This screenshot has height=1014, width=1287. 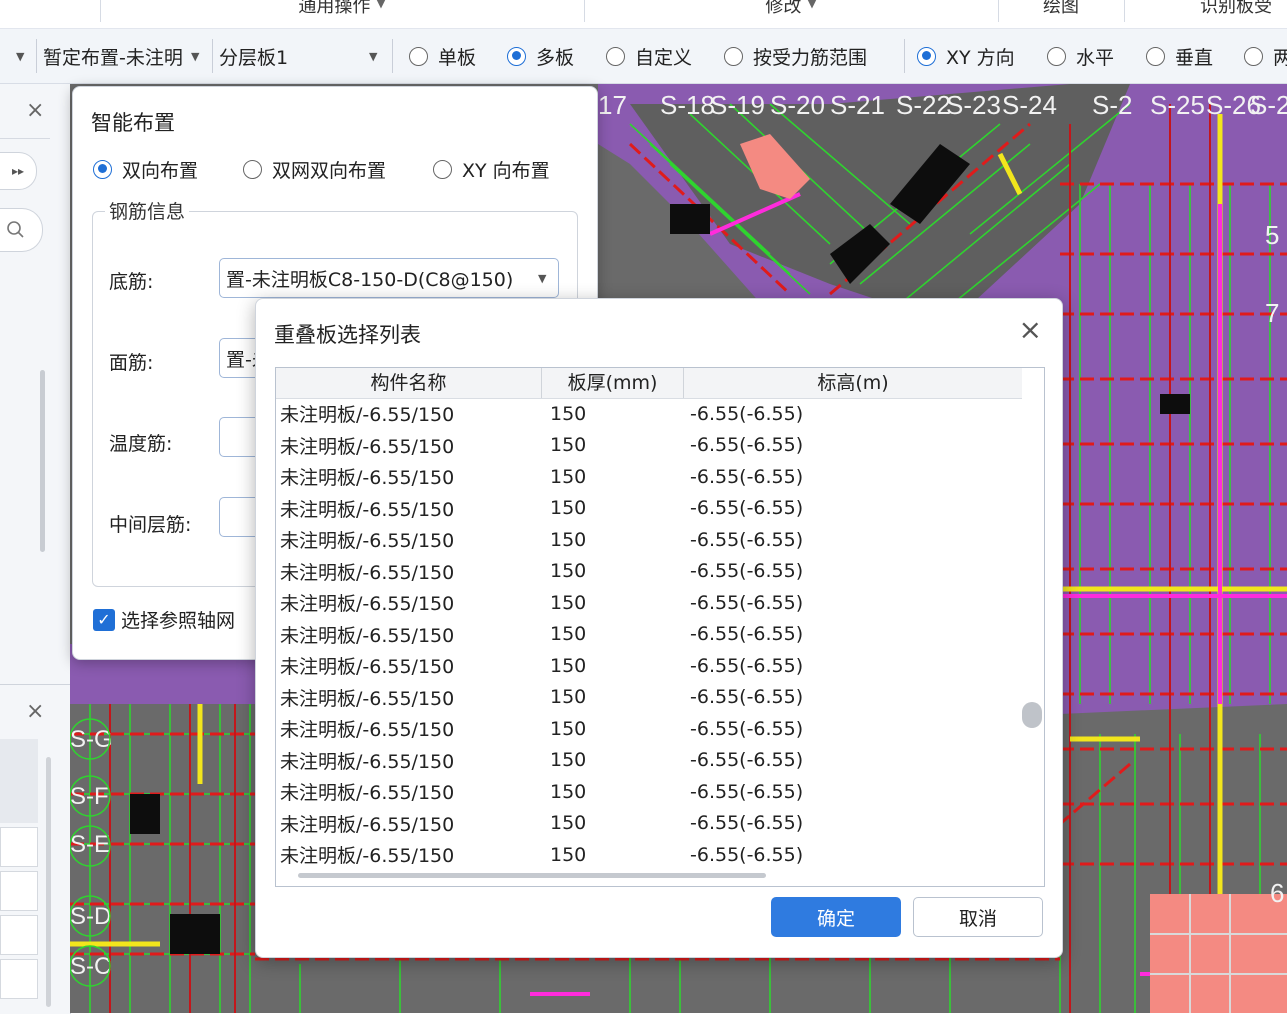 What do you see at coordinates (1061, 14) in the screenshot?
I see `ribbon-group-draw: 绘图` at bounding box center [1061, 14].